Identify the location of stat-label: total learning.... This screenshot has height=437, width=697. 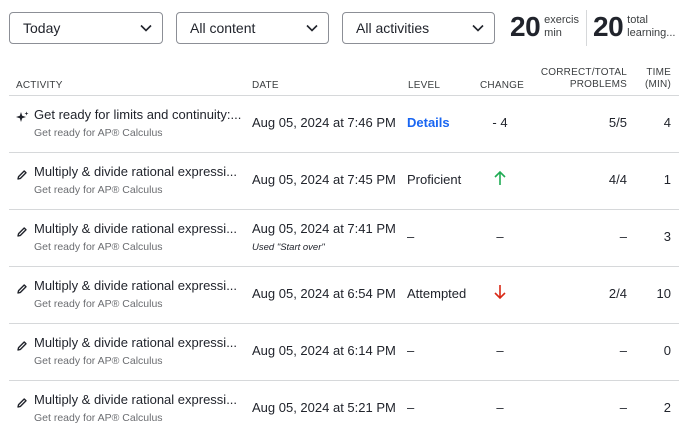
(651, 27).